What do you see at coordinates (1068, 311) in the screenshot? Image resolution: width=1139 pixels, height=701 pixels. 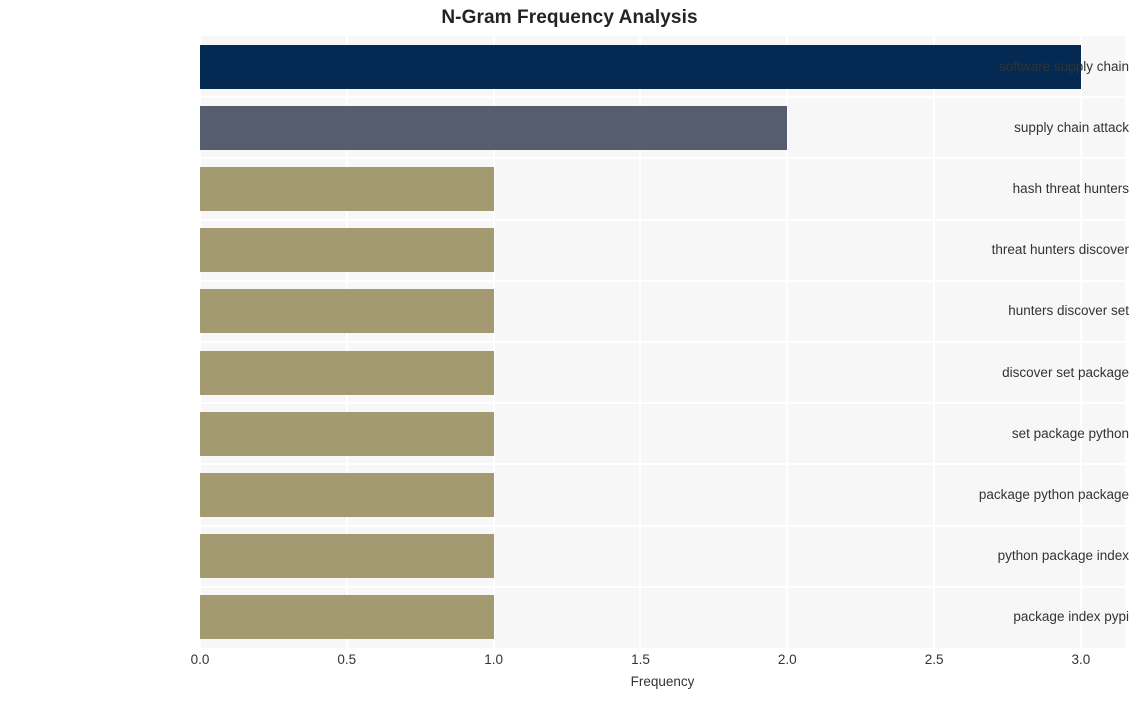 I see `y-axis-tick-label: hunters discover set` at bounding box center [1068, 311].